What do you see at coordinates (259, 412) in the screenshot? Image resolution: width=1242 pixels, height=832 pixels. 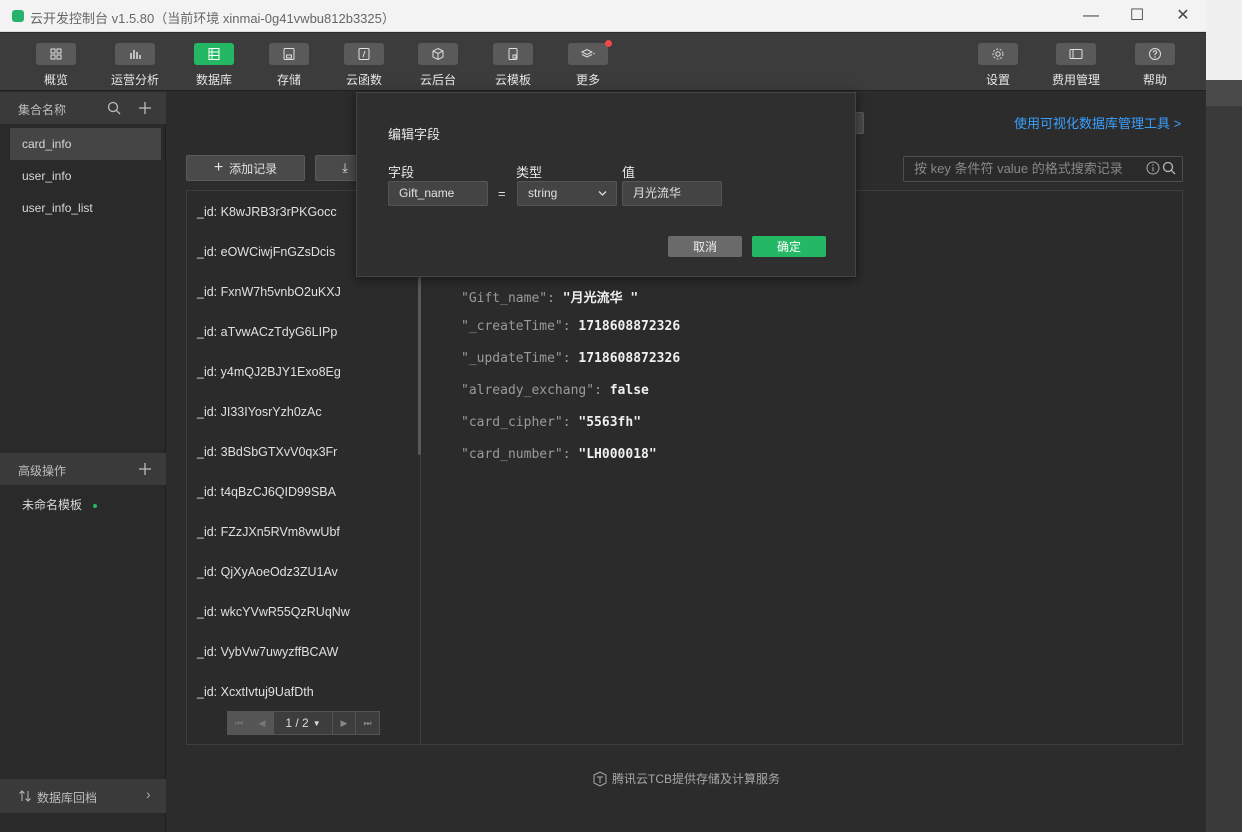 I see `list-item: _id: JI33IYosrYzh0zAc` at bounding box center [259, 412].